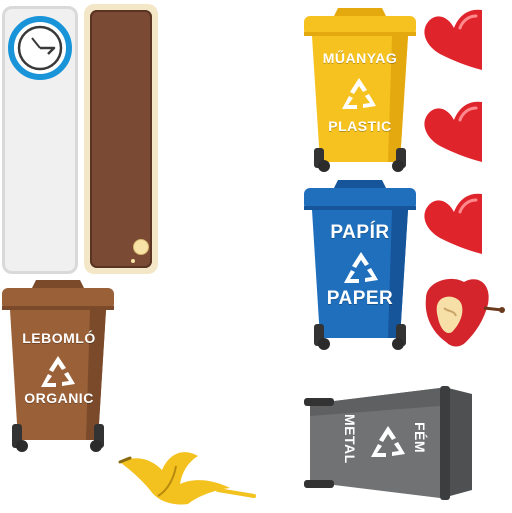  What do you see at coordinates (360, 58) in the screenshot?
I see `plastic-label-hu: MŰANYAG` at bounding box center [360, 58].